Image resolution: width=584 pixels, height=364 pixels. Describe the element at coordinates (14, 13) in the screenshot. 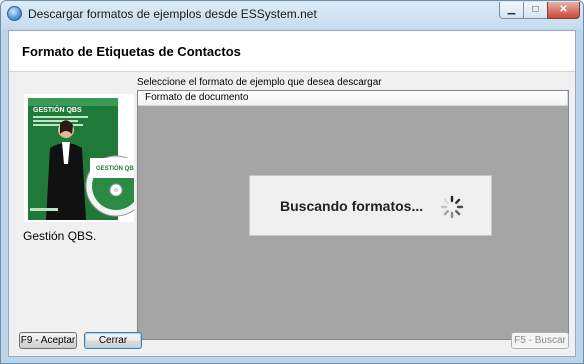

I see `app-globe-icon` at that location.